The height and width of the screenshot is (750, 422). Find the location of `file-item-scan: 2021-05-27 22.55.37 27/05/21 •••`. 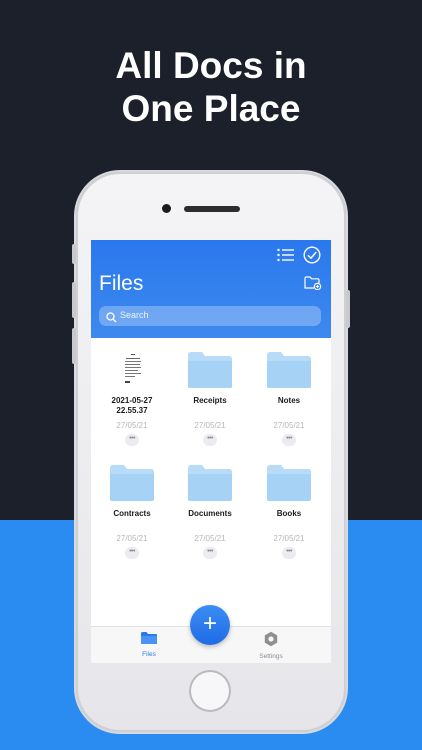

file-item-scan: 2021-05-27 22.55.37 27/05/21 ••• is located at coordinates (132, 397).